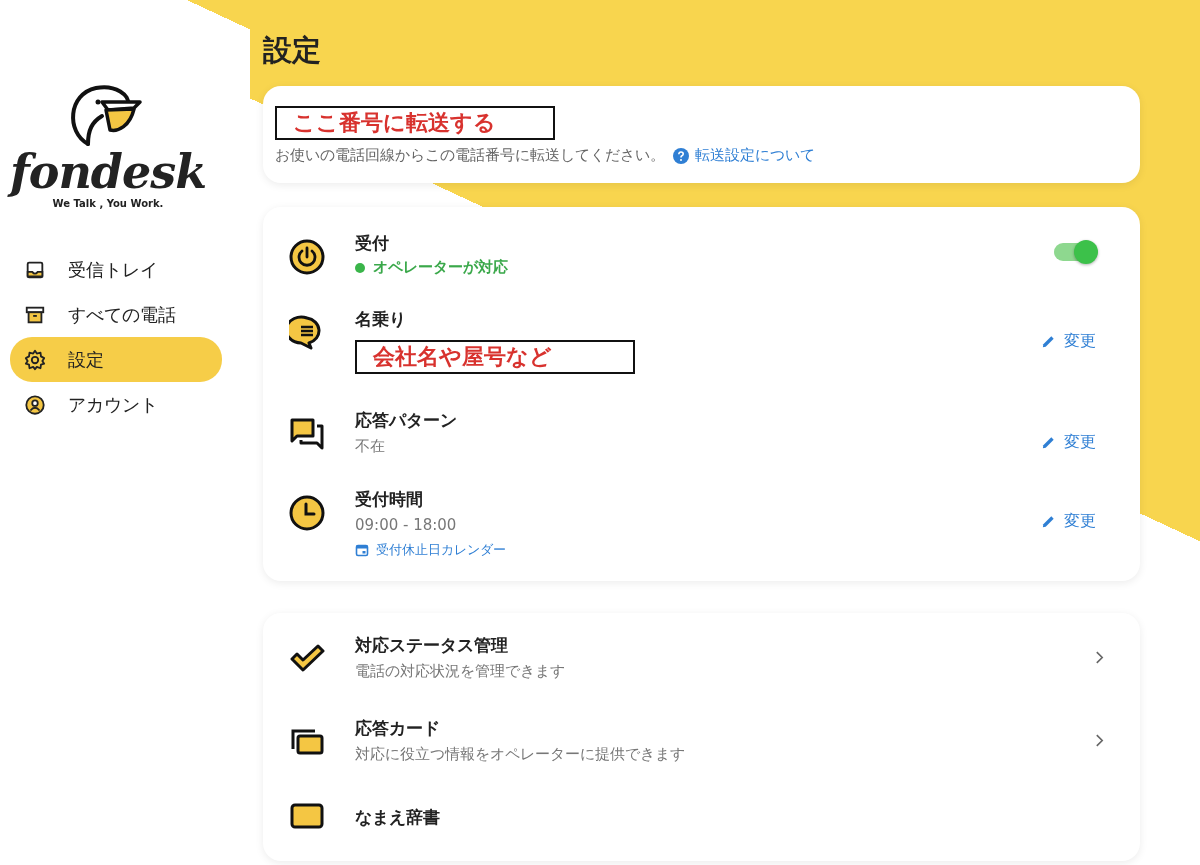 Image resolution: width=1200 pixels, height=865 pixels. I want to click on forwarding-description: お使いの電話回線からこの電話番号に転送してください。, so click(470, 155).